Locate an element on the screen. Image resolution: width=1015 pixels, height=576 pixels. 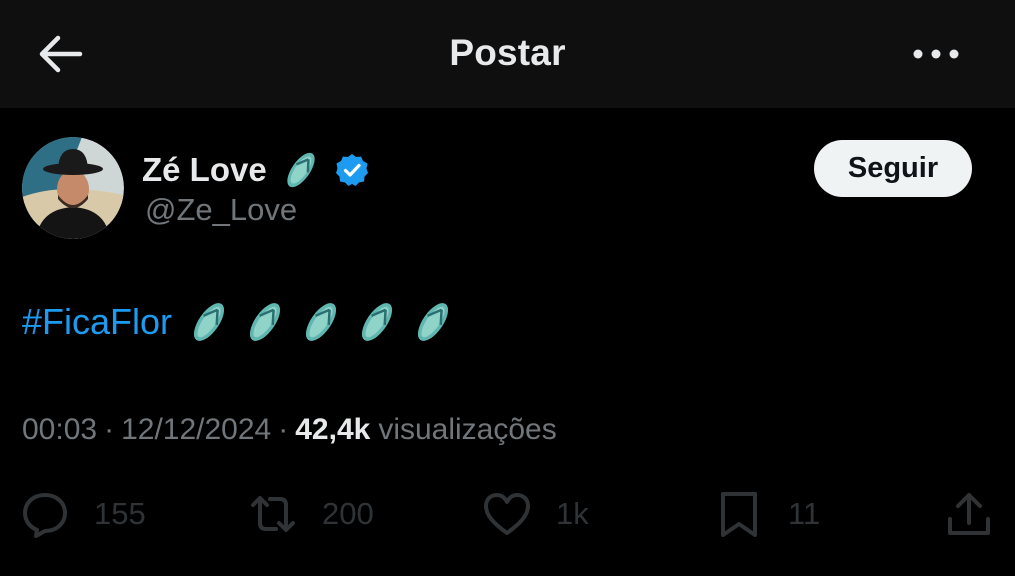
avatar is located at coordinates (73, 188).